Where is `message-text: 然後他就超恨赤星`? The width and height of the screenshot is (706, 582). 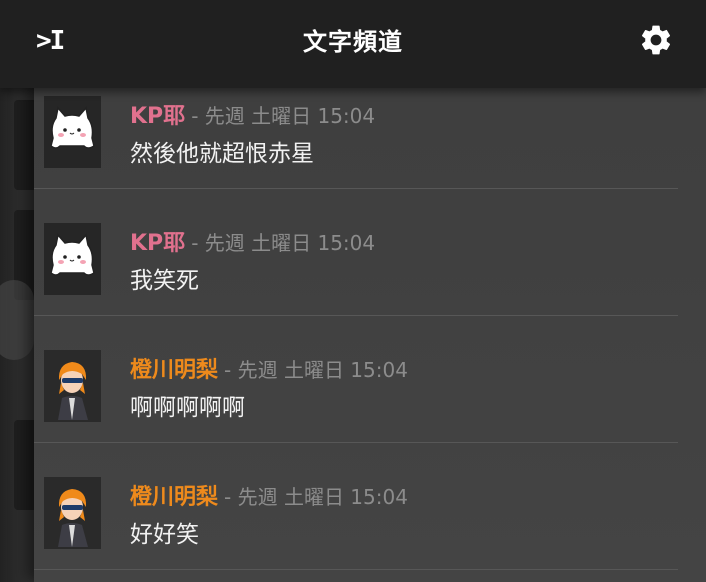 message-text: 然後他就超恨赤星 is located at coordinates (222, 154).